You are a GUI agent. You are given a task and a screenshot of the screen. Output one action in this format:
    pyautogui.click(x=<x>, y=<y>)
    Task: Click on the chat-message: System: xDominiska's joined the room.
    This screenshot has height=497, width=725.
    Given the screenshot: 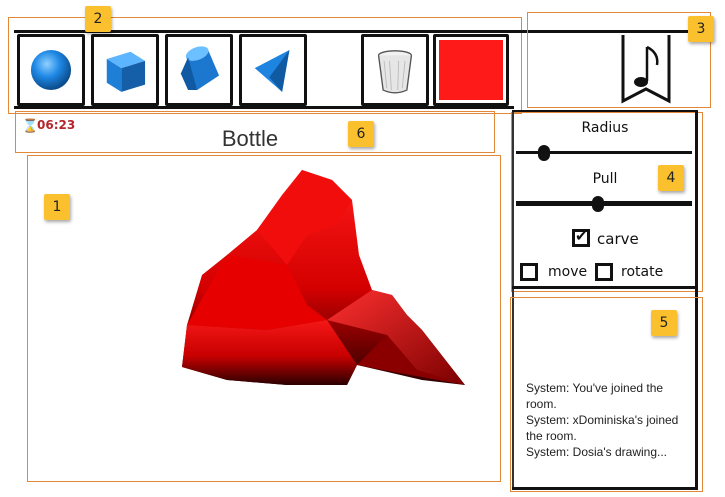 What is the action you would take?
    pyautogui.click(x=602, y=428)
    